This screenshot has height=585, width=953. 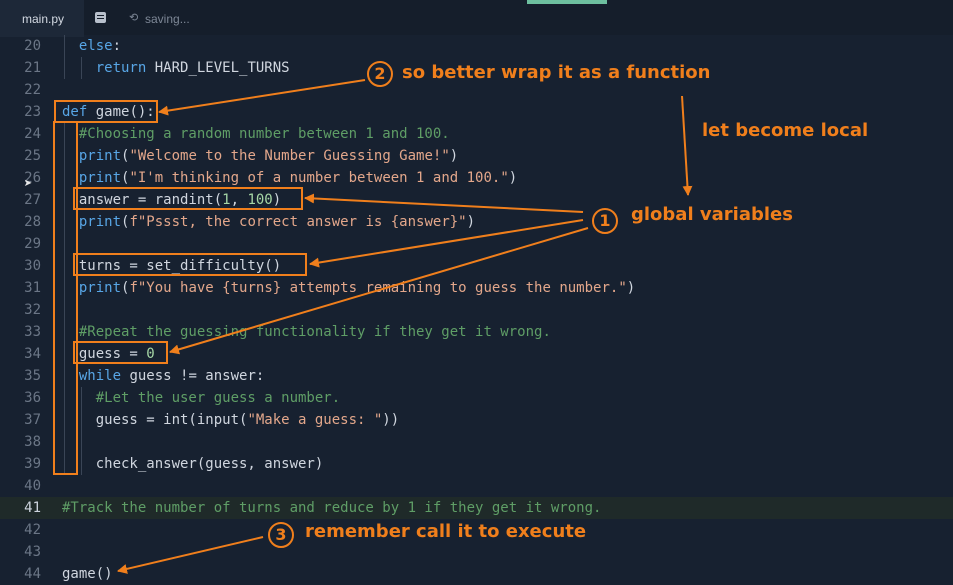 I want to click on annotation-number-3: 3, so click(x=281, y=535).